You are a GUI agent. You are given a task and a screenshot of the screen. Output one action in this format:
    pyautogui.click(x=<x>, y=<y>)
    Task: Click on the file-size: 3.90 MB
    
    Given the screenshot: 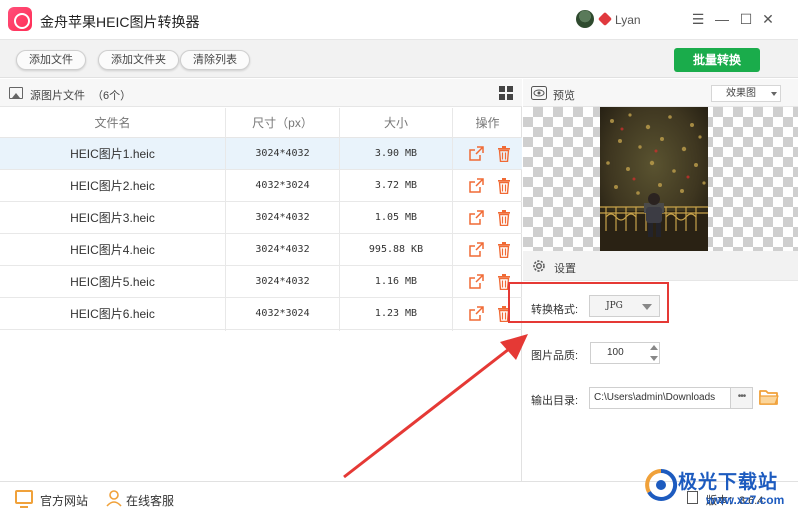 What is the action you would take?
    pyautogui.click(x=396, y=153)
    